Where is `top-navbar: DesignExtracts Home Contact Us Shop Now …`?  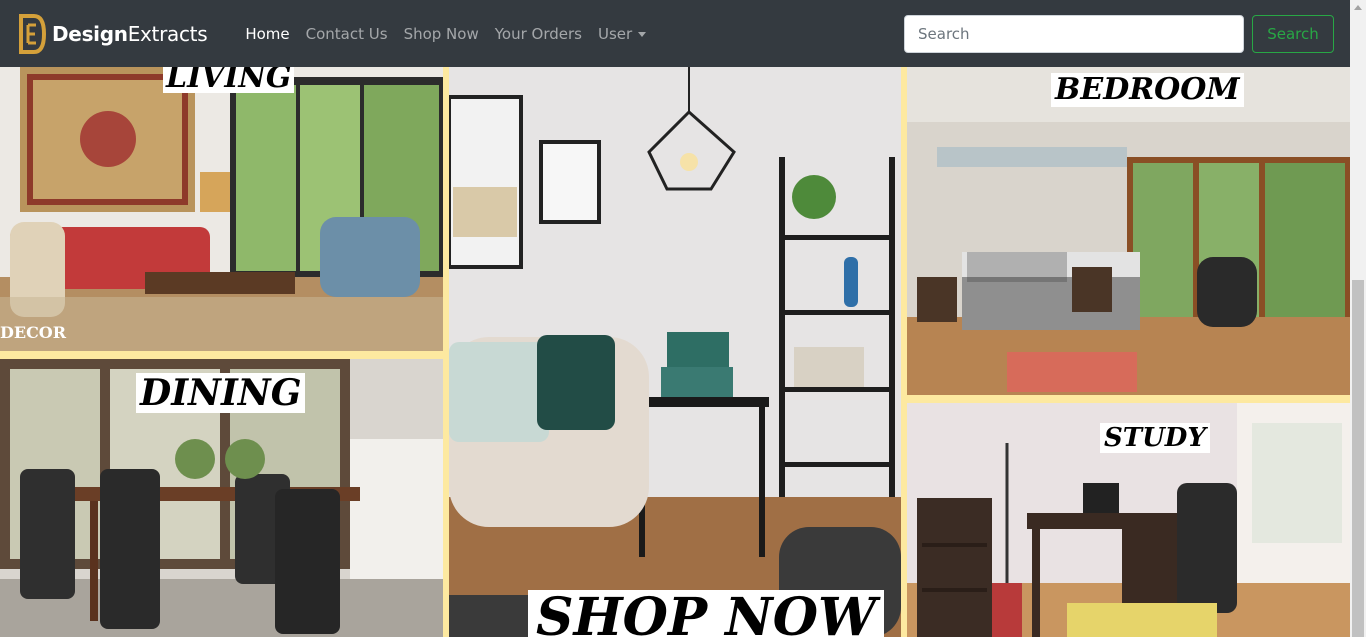 top-navbar: DesignExtracts Home Contact Us Shop Now … is located at coordinates (675, 33).